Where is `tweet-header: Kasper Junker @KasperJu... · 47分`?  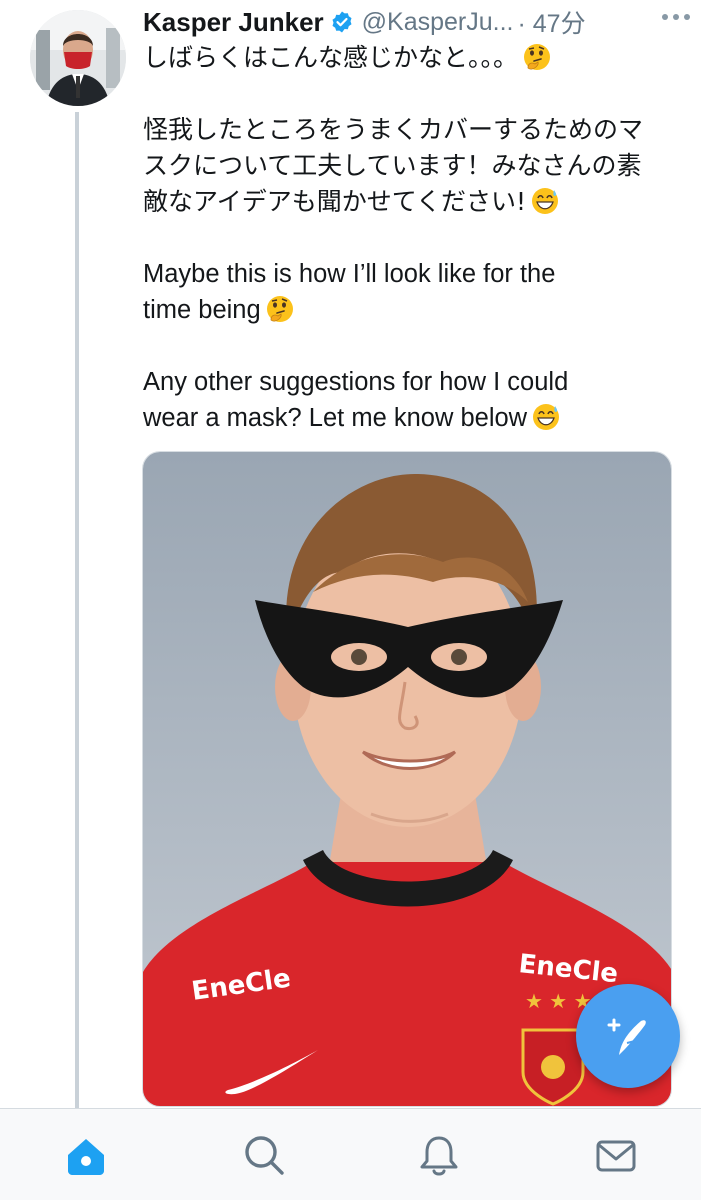
tweet-header: Kasper Junker @KasperJu... · 47分 is located at coordinates (415, 22).